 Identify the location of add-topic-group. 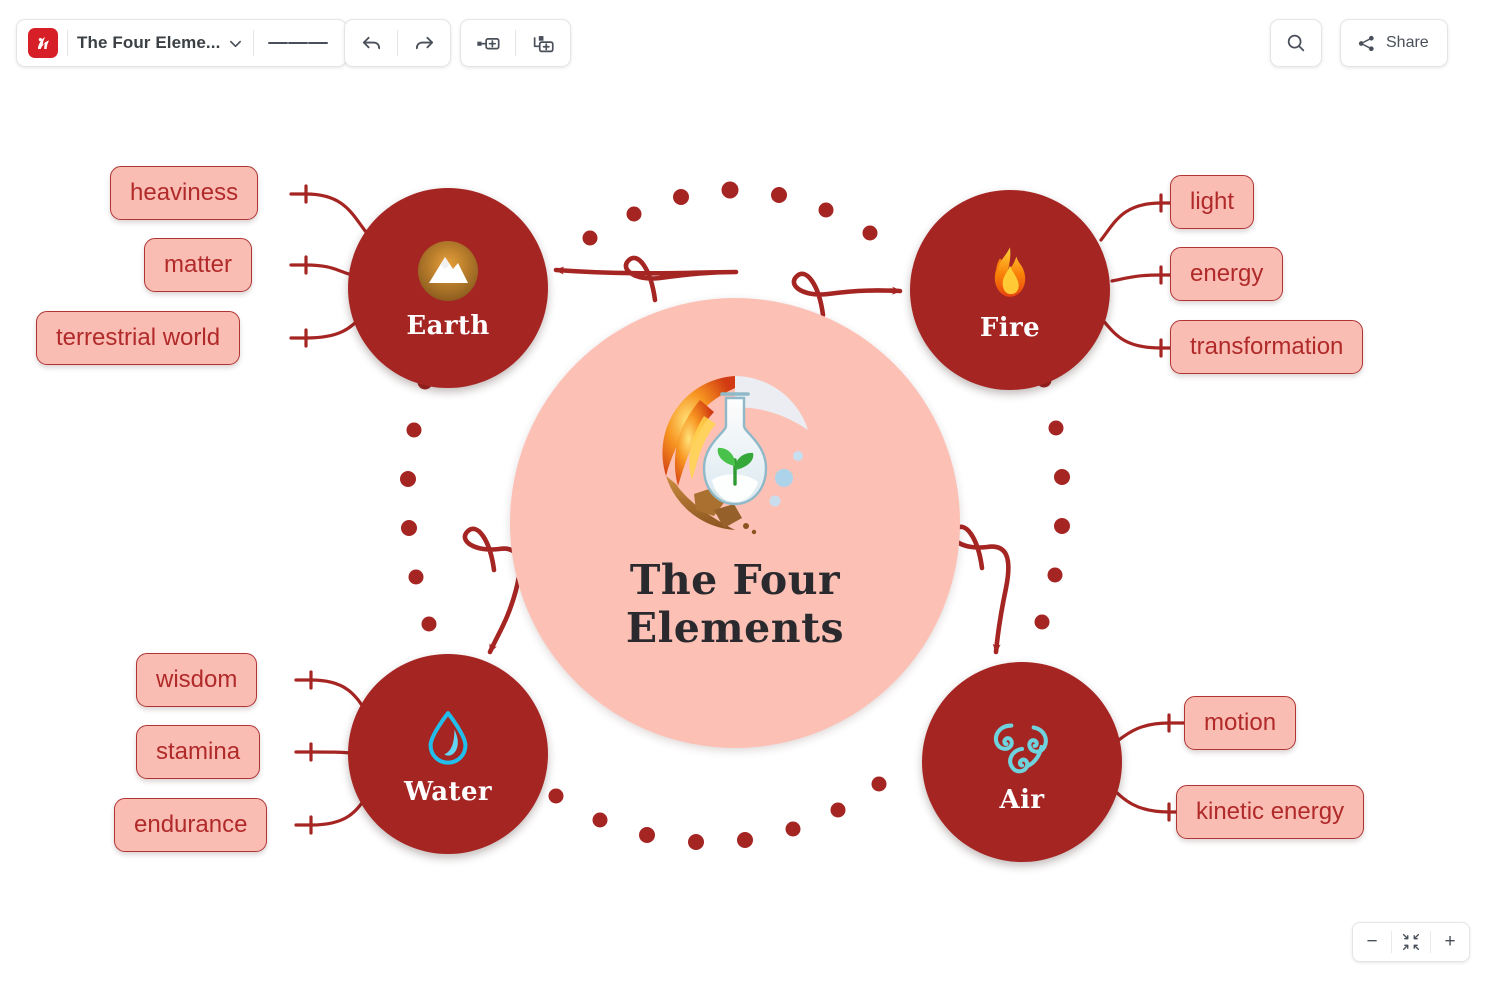
(515, 43).